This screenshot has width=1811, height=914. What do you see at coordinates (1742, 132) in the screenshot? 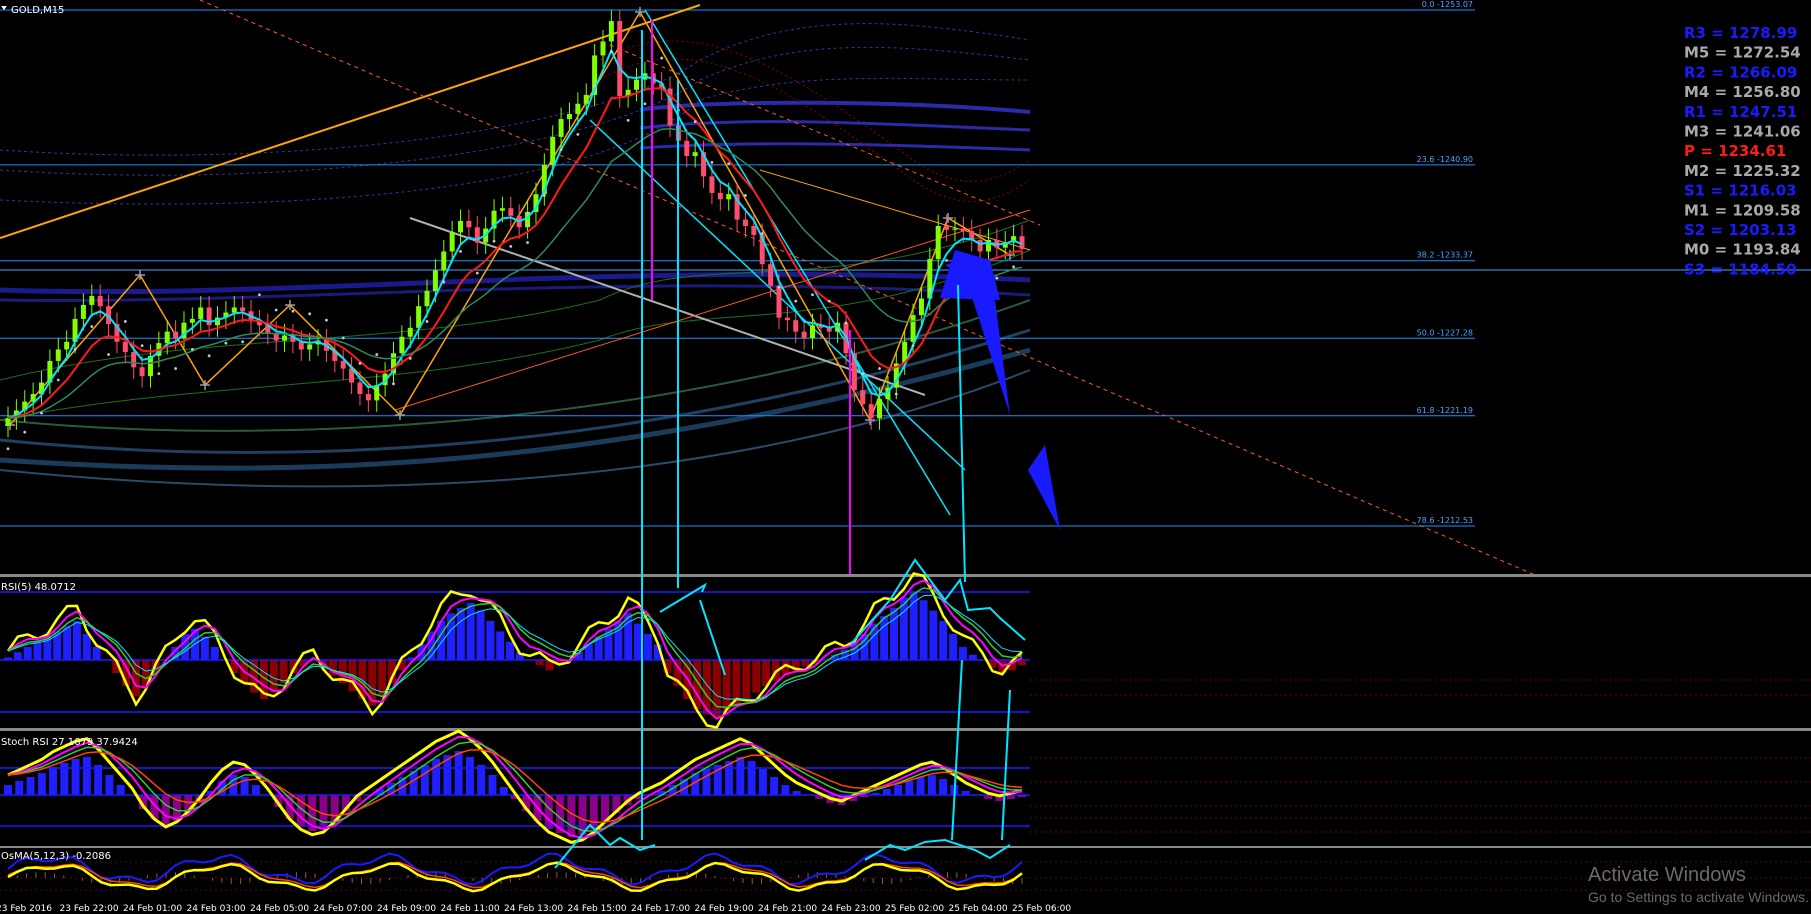
I see `pivot-level-text: M3 = 1241.06` at bounding box center [1742, 132].